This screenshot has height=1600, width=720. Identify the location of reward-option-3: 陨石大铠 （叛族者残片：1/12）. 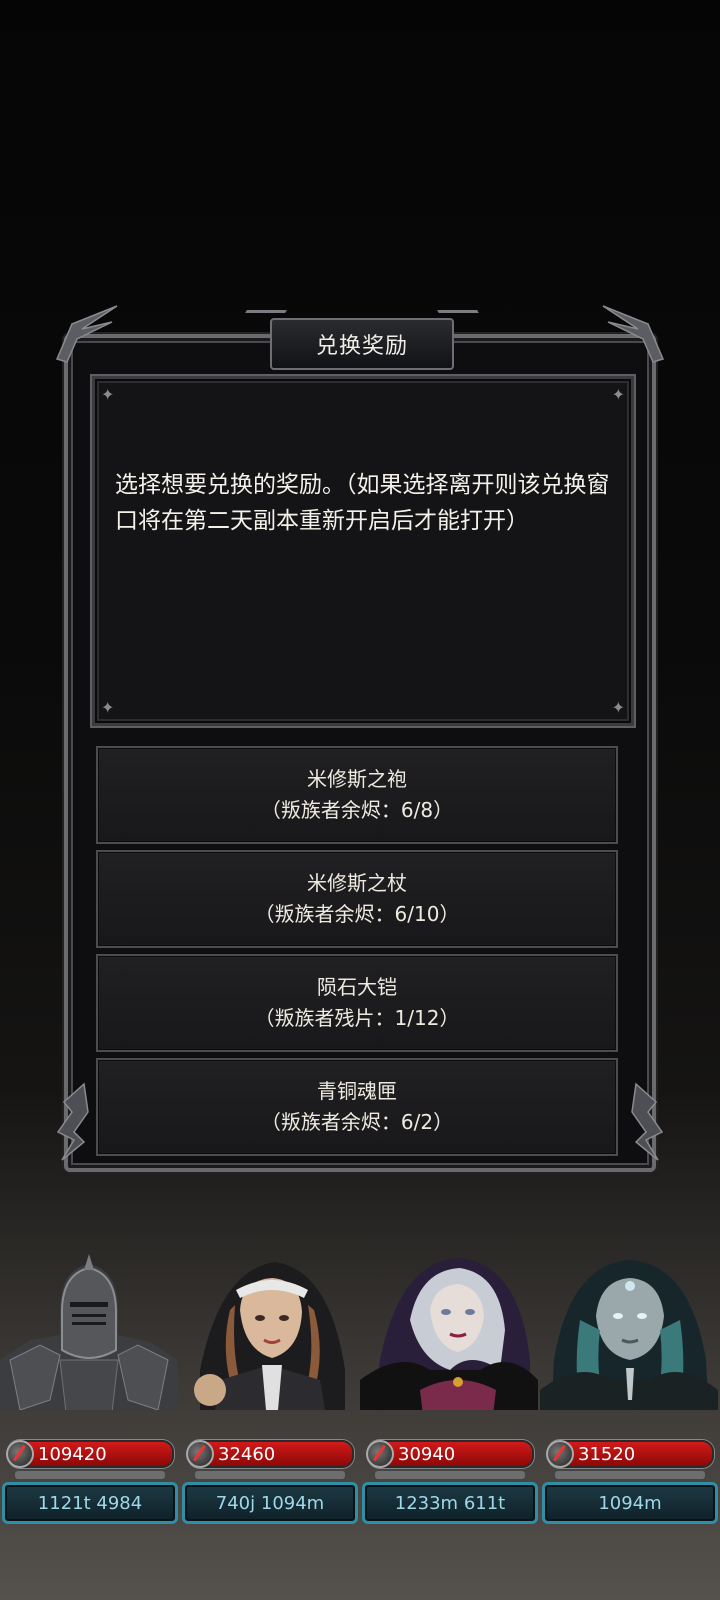
(357, 1003).